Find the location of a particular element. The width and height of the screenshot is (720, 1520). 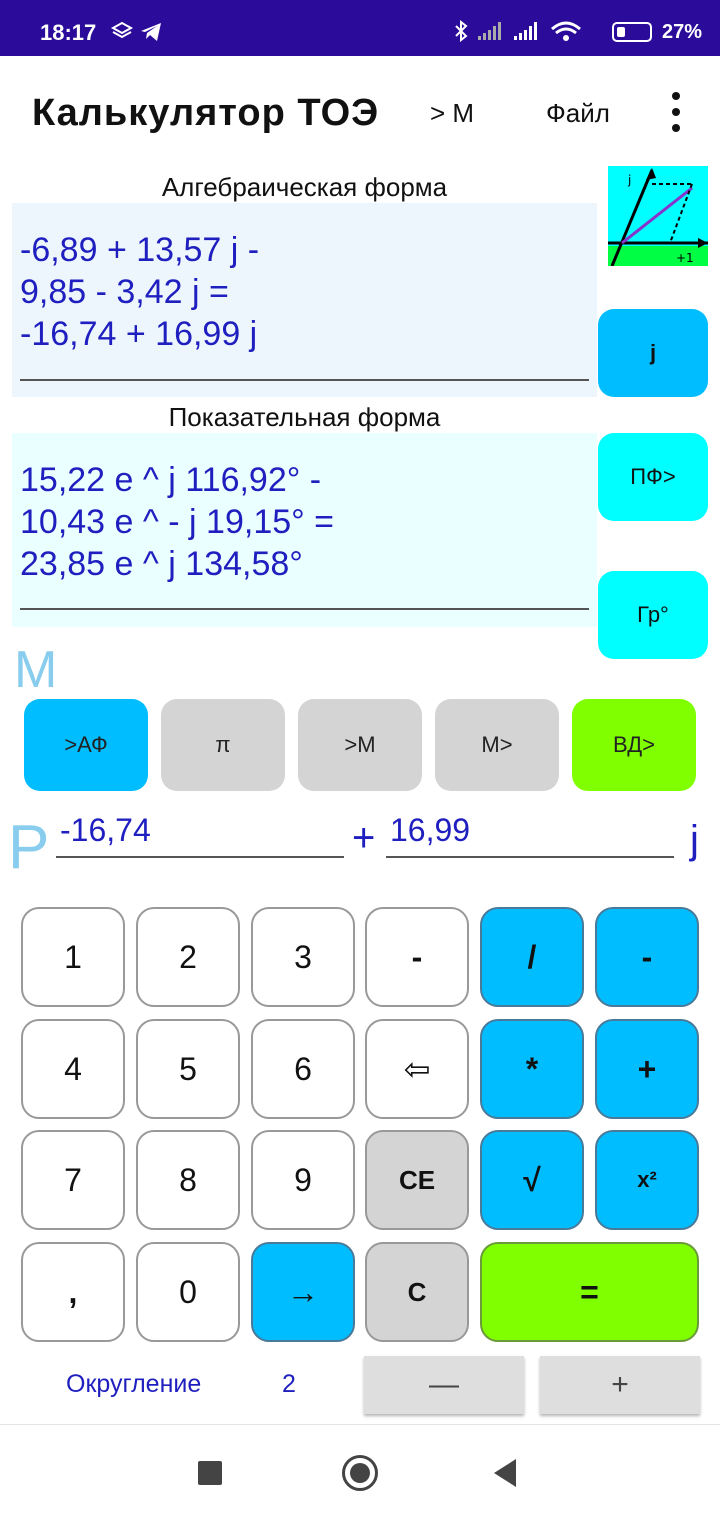

exponential-line-2: 10,43 e ^ - j 19,15° = is located at coordinates (177, 522).